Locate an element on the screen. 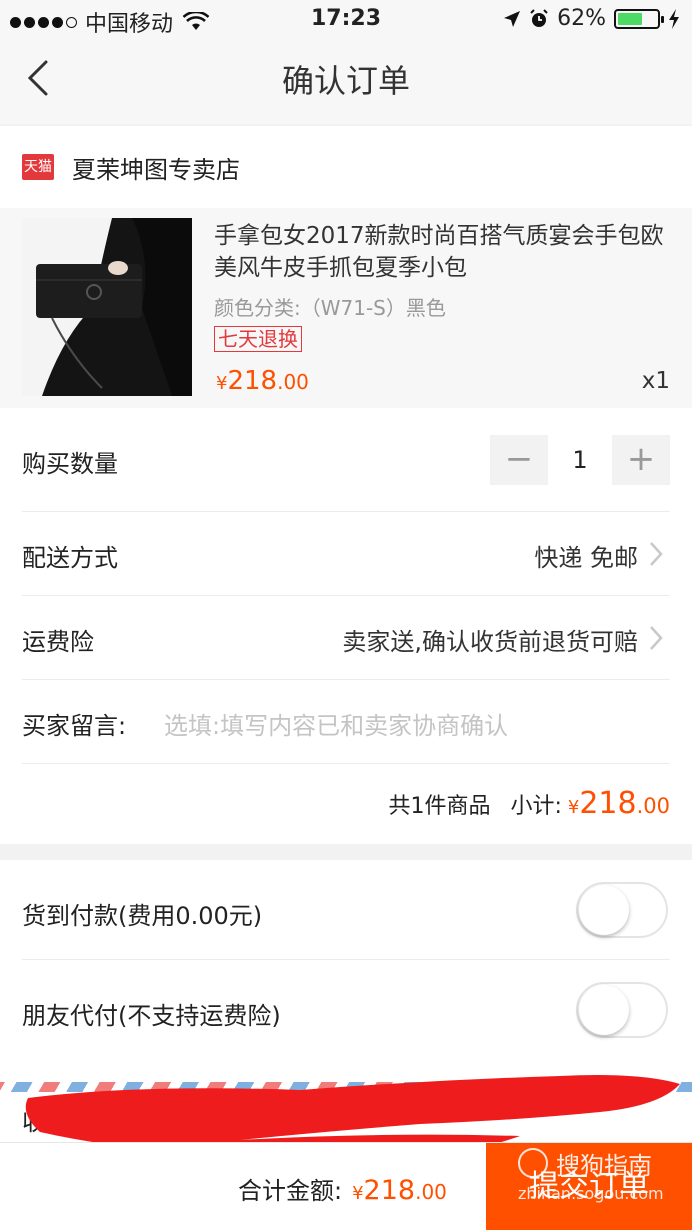 This screenshot has height=1230, width=692. location-arrow-icon is located at coordinates (512, 18).